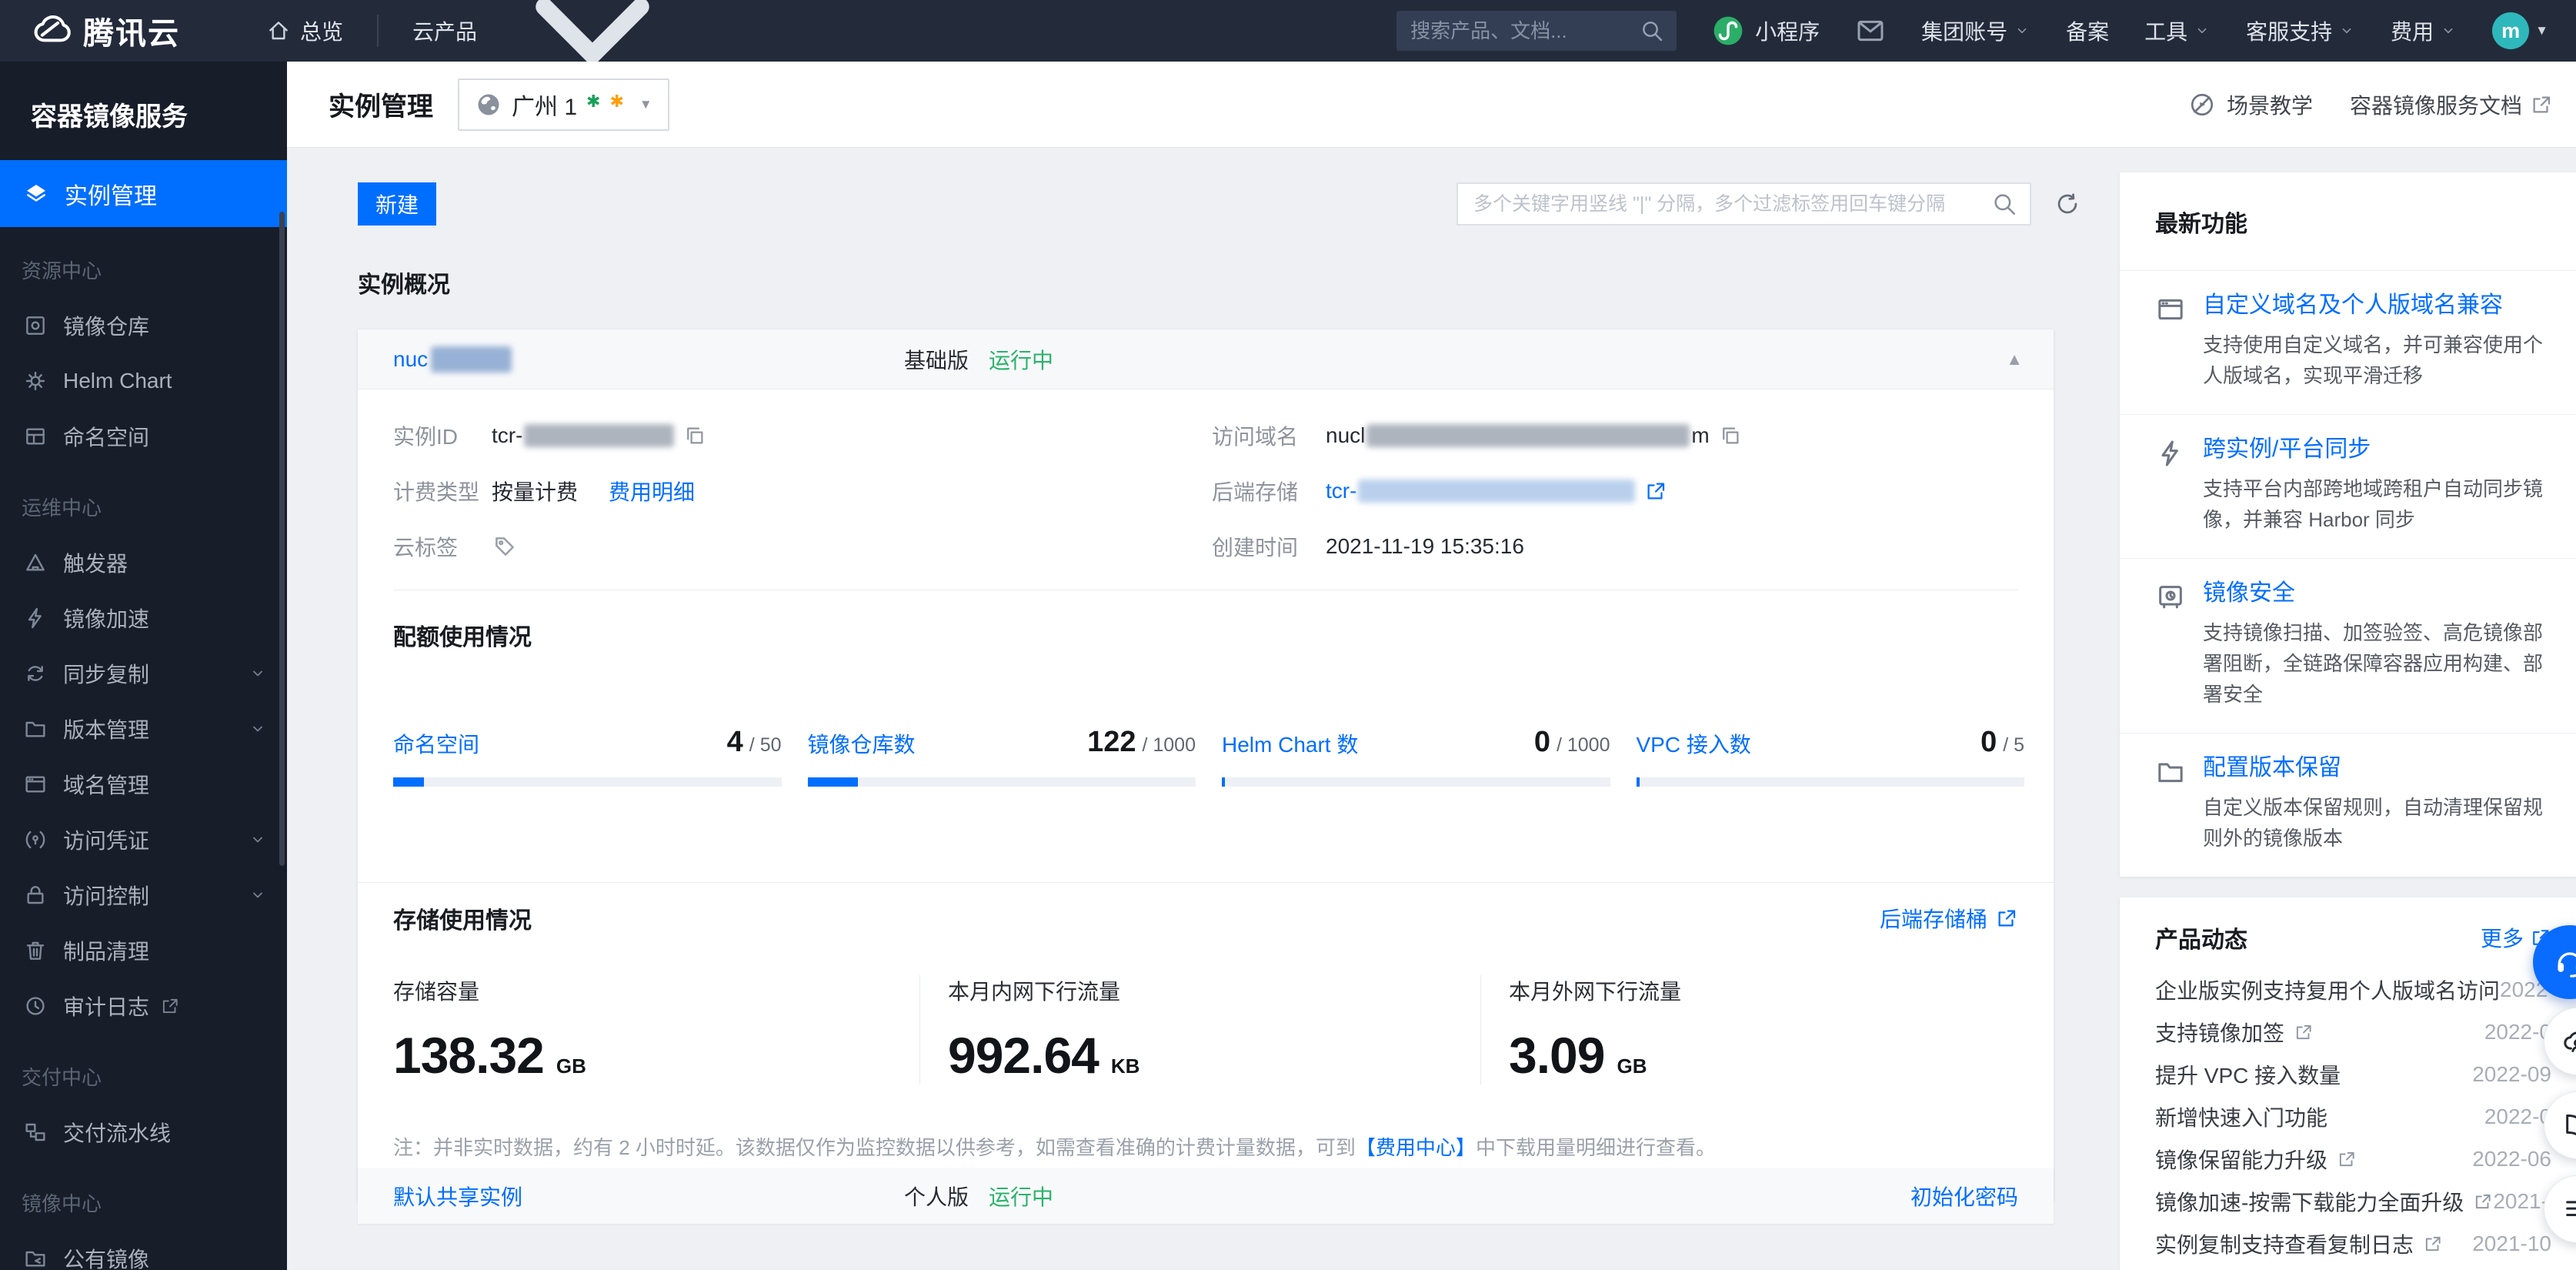 This screenshot has height=1270, width=2576. What do you see at coordinates (144, 381) in the screenshot?
I see `sidebar-item-helm: Helm Chart` at bounding box center [144, 381].